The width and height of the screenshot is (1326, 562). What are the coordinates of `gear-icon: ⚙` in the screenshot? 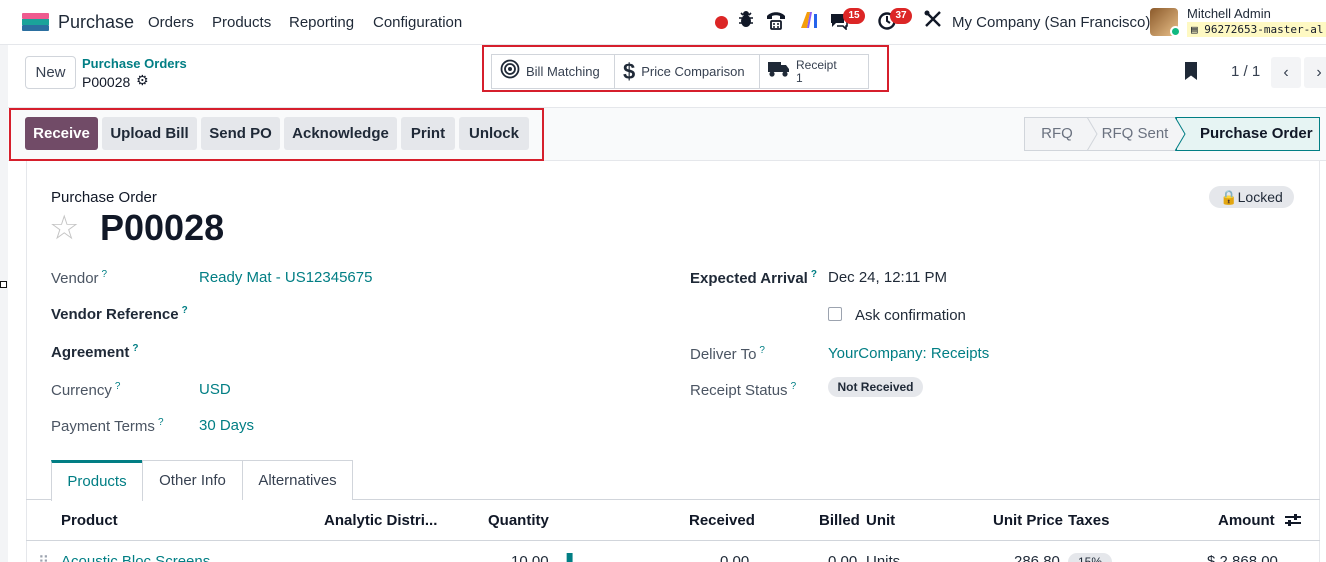 It's located at (142, 80).